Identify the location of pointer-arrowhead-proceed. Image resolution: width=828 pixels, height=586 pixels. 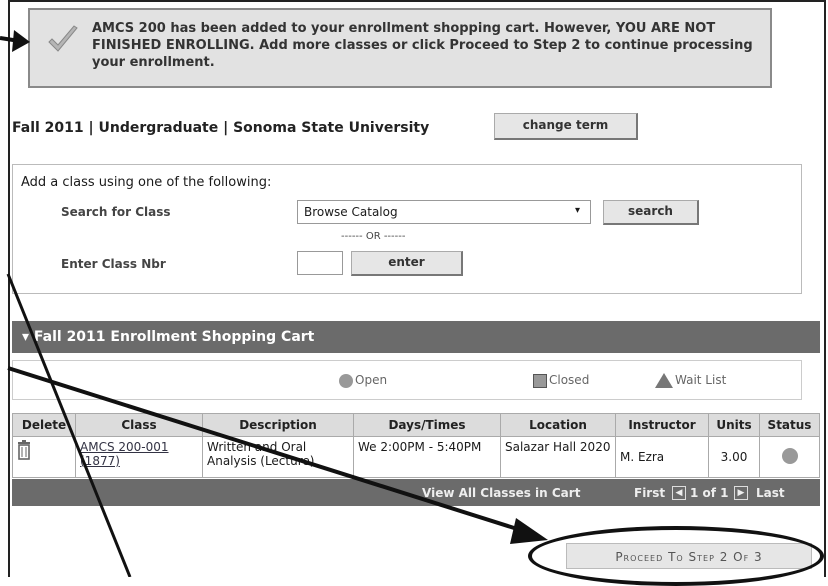
(529, 531).